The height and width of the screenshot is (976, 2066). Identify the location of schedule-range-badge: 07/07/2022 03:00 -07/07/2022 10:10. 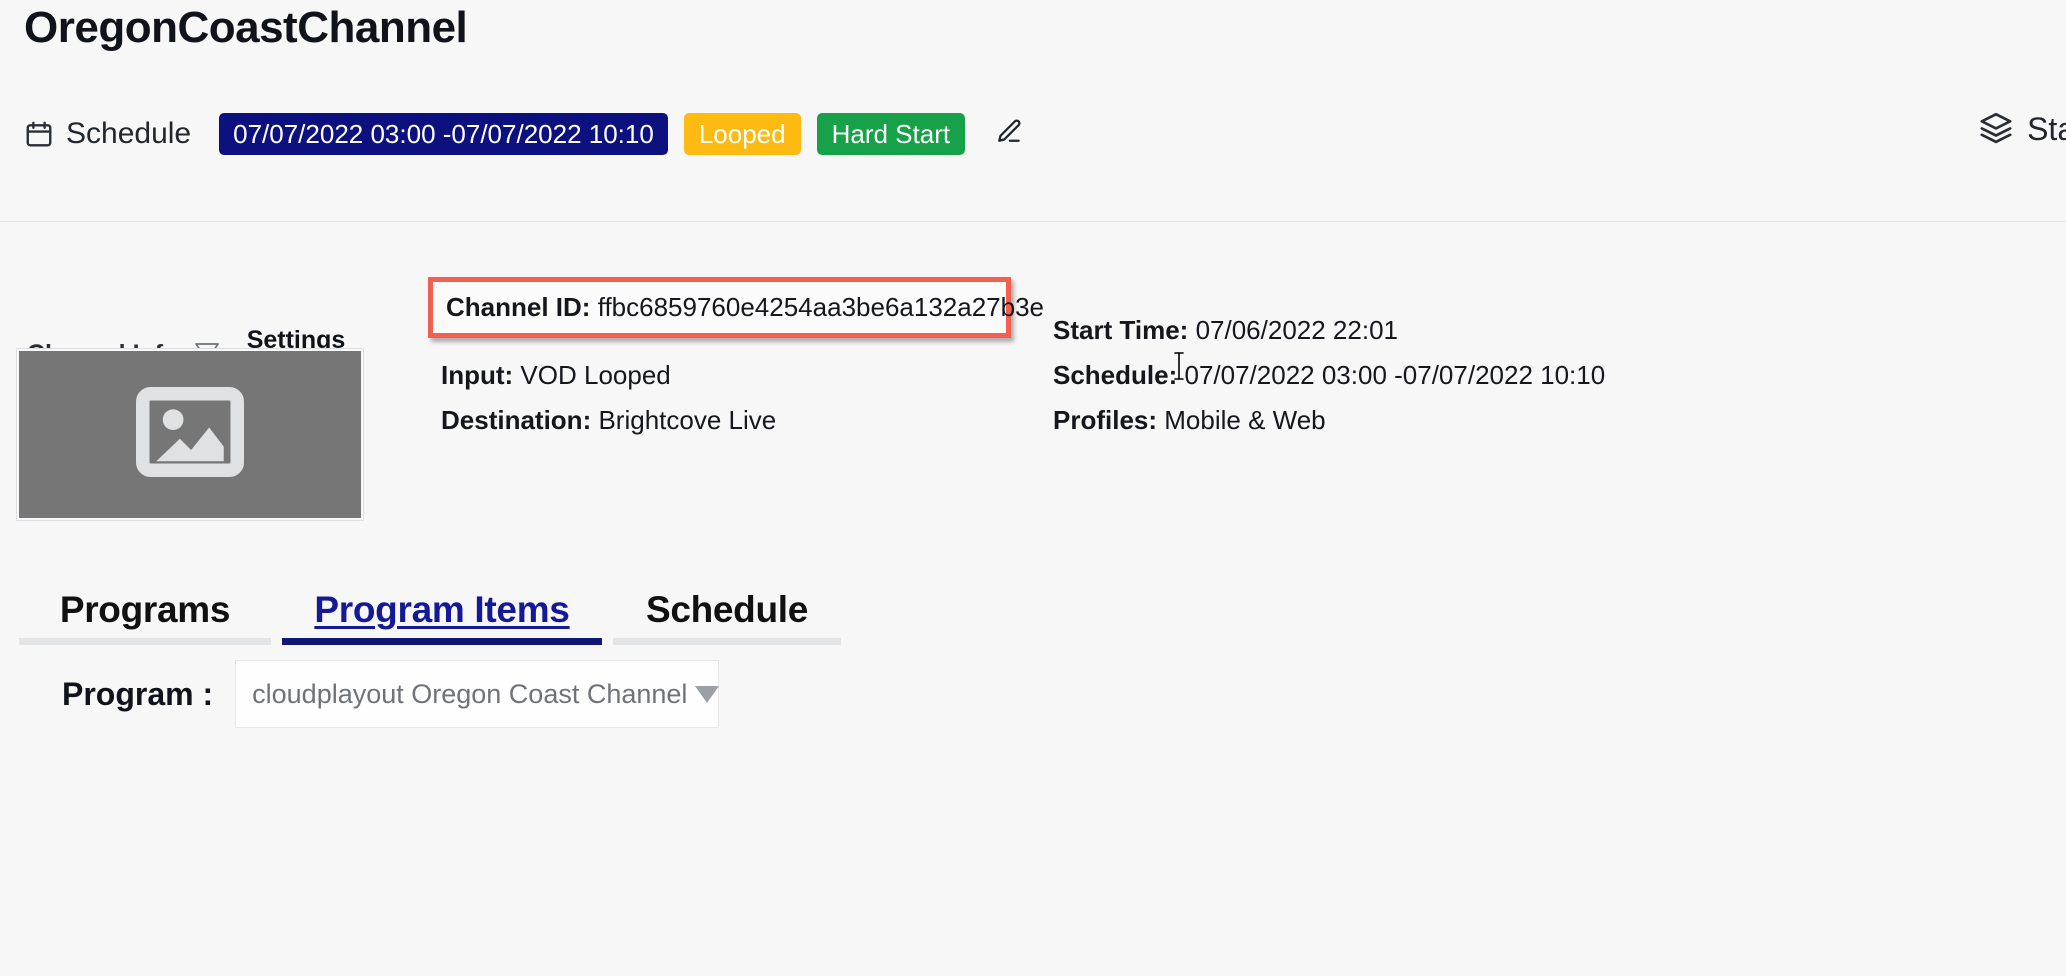
(443, 134).